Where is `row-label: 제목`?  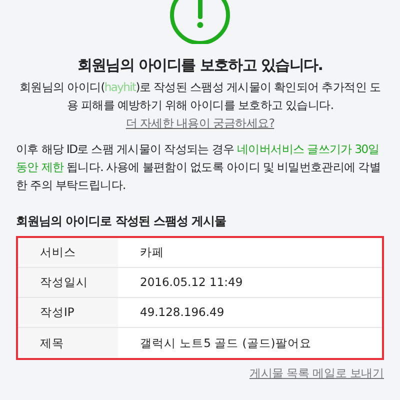
row-label: 제목 is located at coordinates (68, 343).